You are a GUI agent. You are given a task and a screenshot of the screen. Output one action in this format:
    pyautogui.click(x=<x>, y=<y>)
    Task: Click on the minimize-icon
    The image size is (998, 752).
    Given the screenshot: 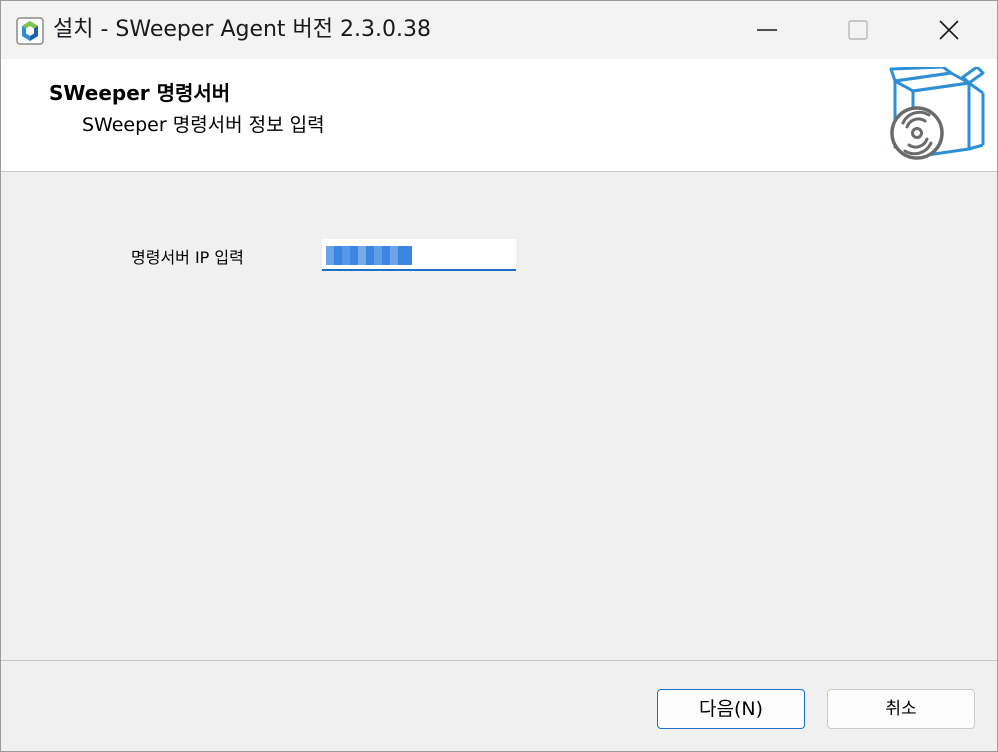 What is the action you would take?
    pyautogui.click(x=767, y=30)
    